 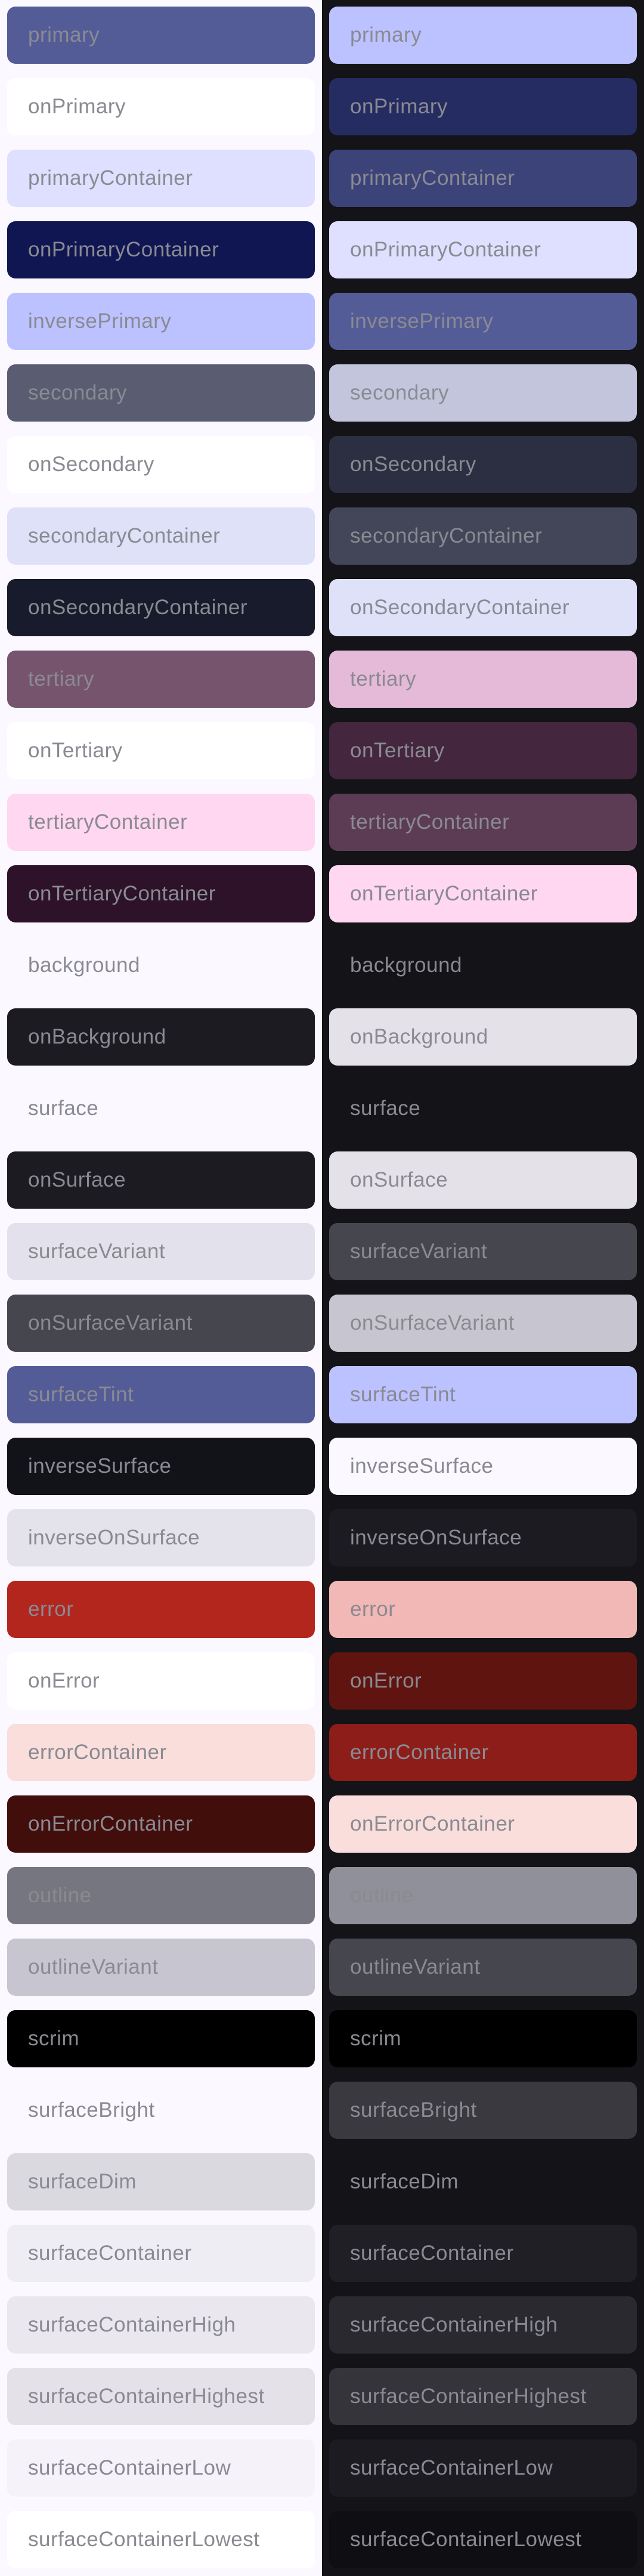 What do you see at coordinates (161, 2325) in the screenshot?
I see `light-swatch-surfaceContainerHigh: surfaceContainerHigh` at bounding box center [161, 2325].